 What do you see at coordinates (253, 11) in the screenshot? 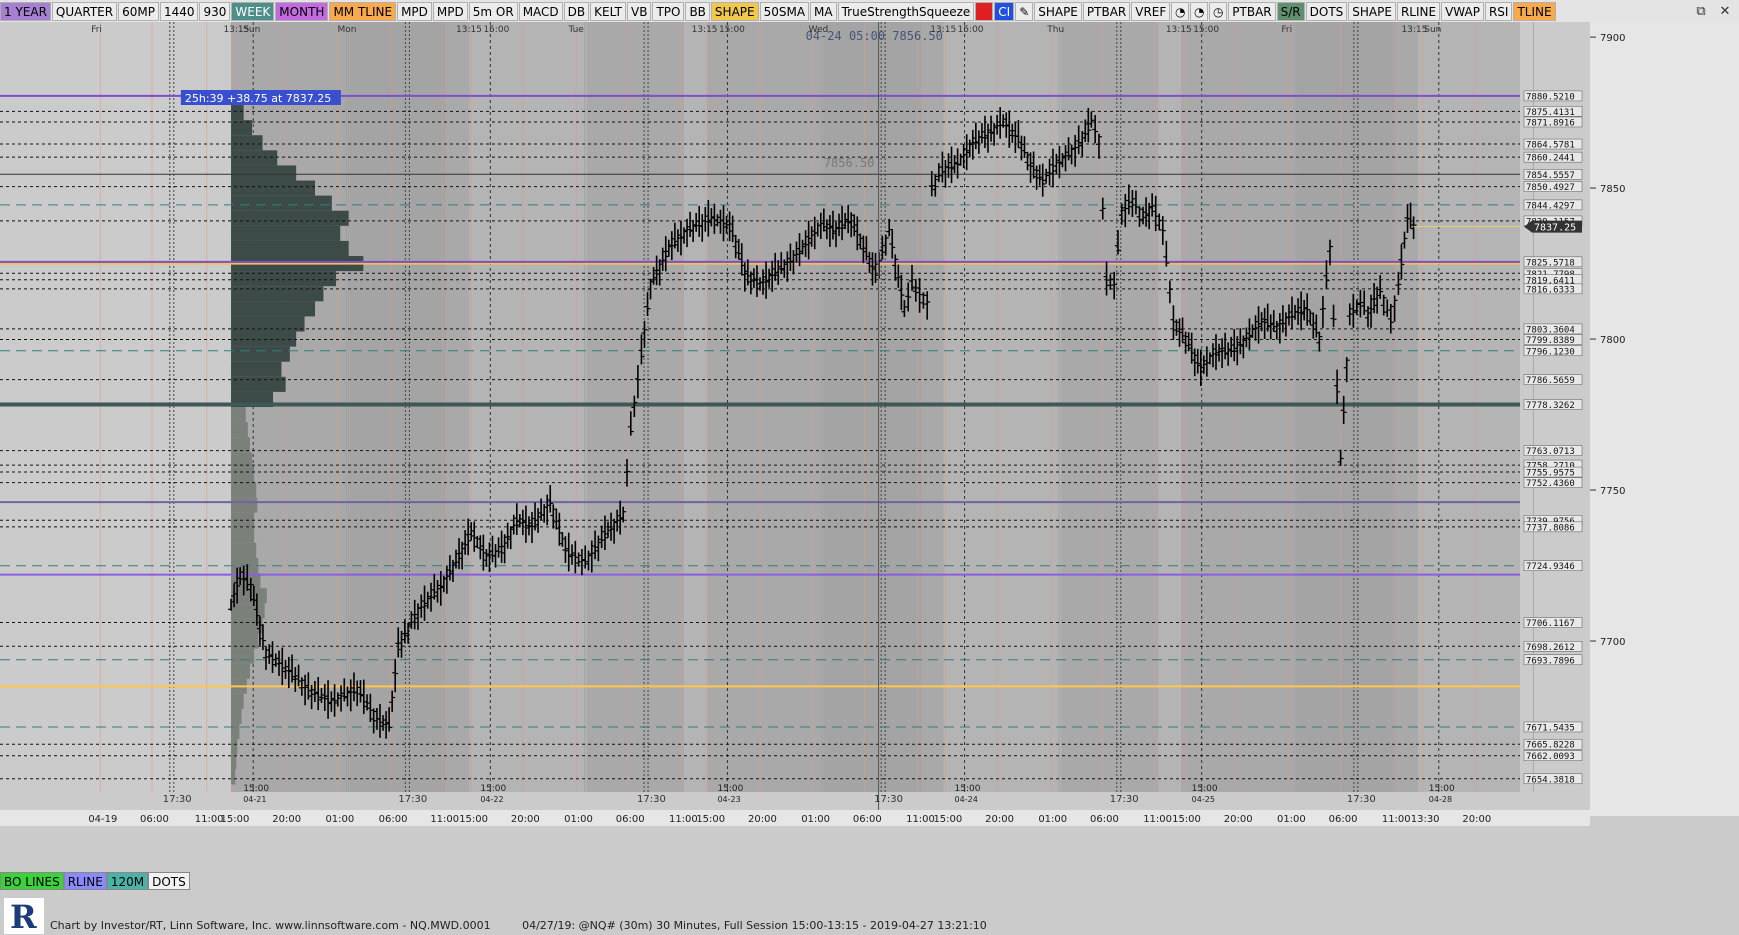
I see `toolbar-button-week: WEEK` at bounding box center [253, 11].